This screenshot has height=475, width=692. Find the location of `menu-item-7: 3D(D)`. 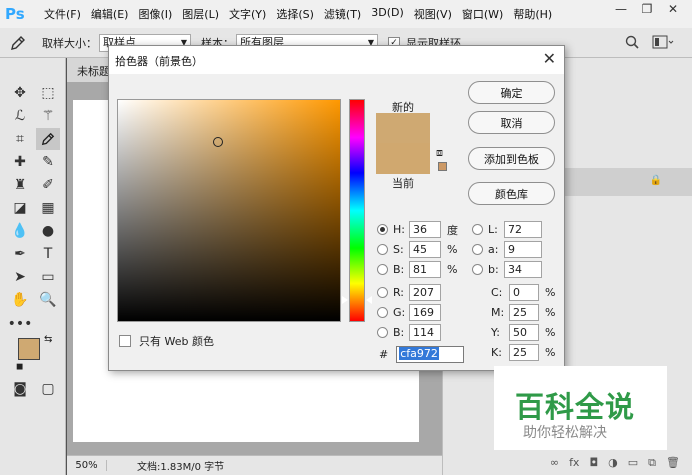

menu-item-7: 3D(D) is located at coordinates (387, 14).